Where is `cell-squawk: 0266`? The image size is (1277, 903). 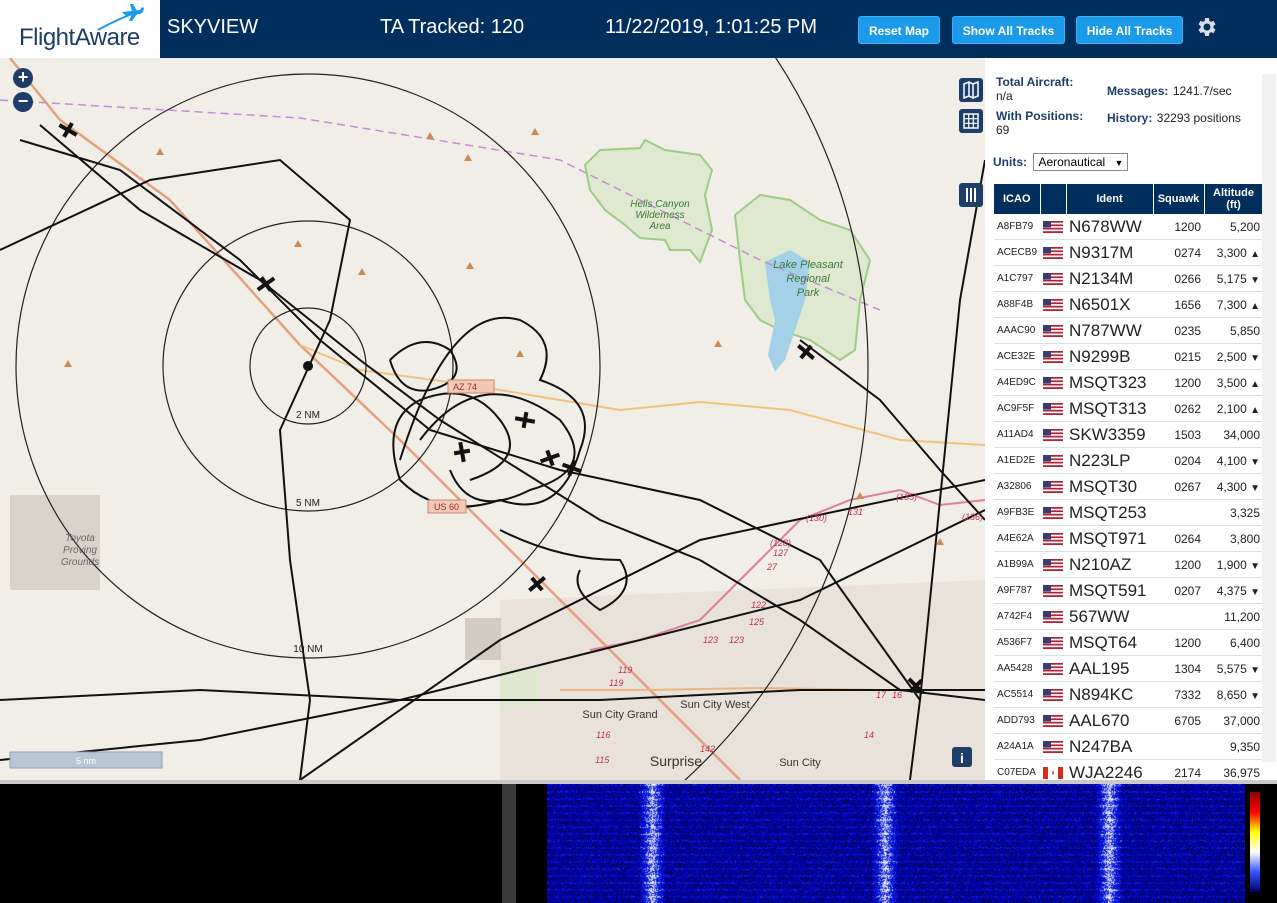 cell-squawk: 0266 is located at coordinates (1179, 278).